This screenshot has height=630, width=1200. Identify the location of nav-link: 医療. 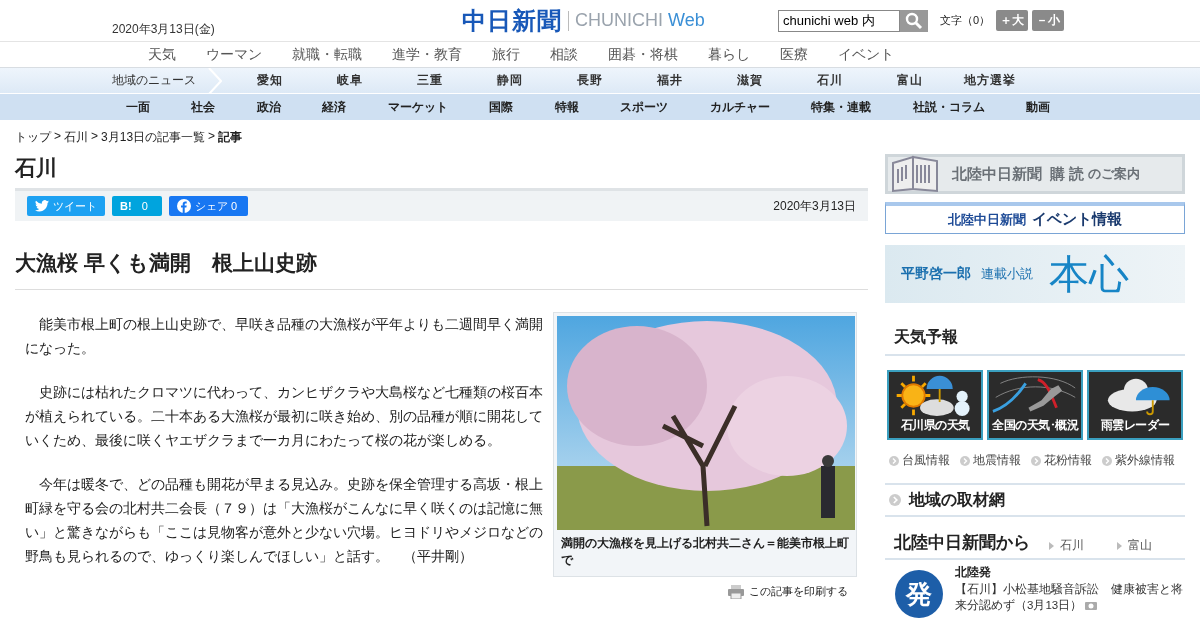
(794, 54).